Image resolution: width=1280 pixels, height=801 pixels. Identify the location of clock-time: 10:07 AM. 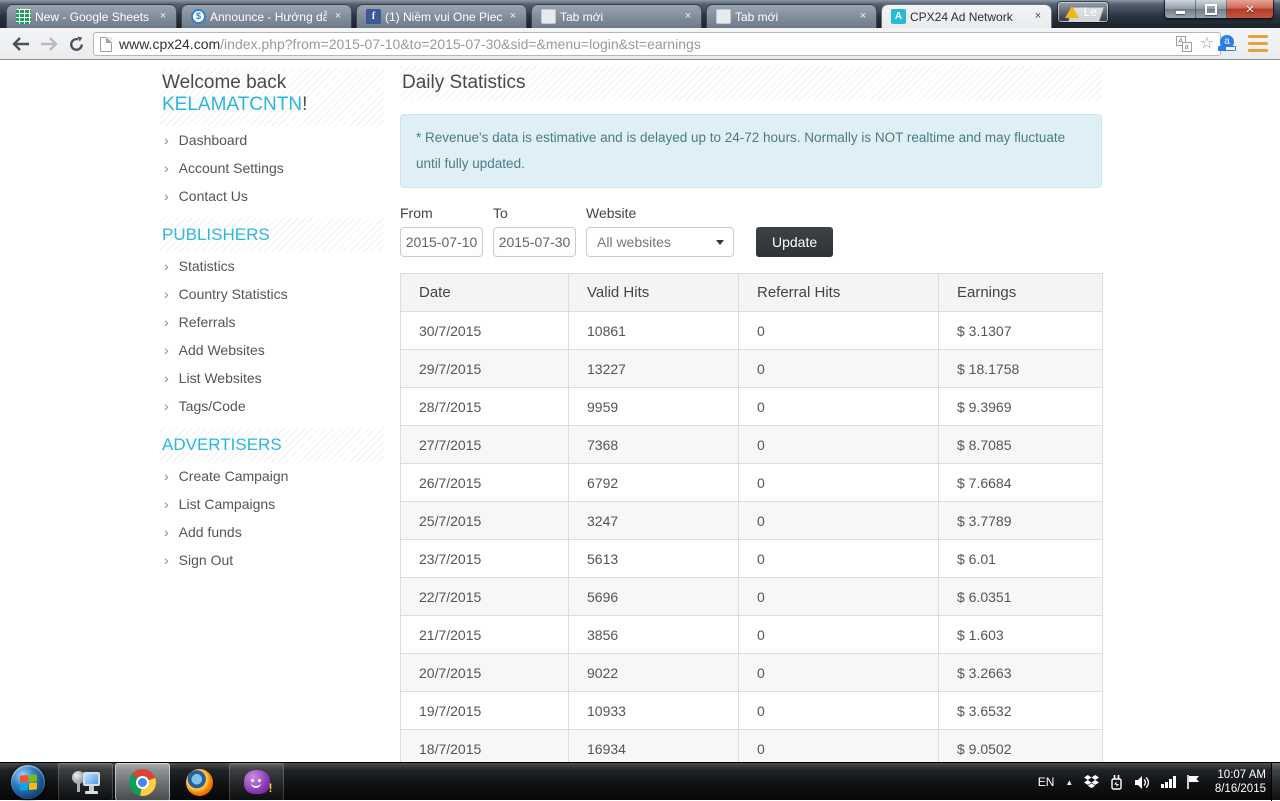
(1241, 775).